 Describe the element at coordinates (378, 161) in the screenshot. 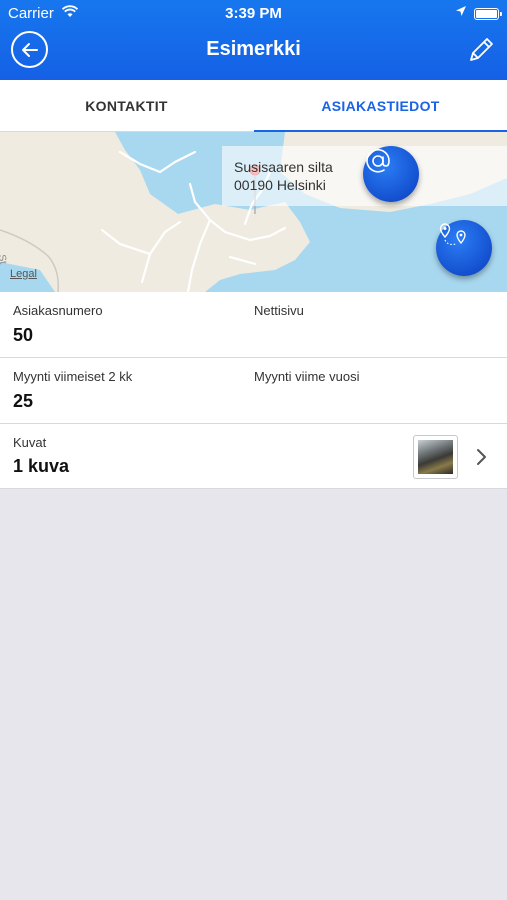

I see `at-sign-icon` at that location.